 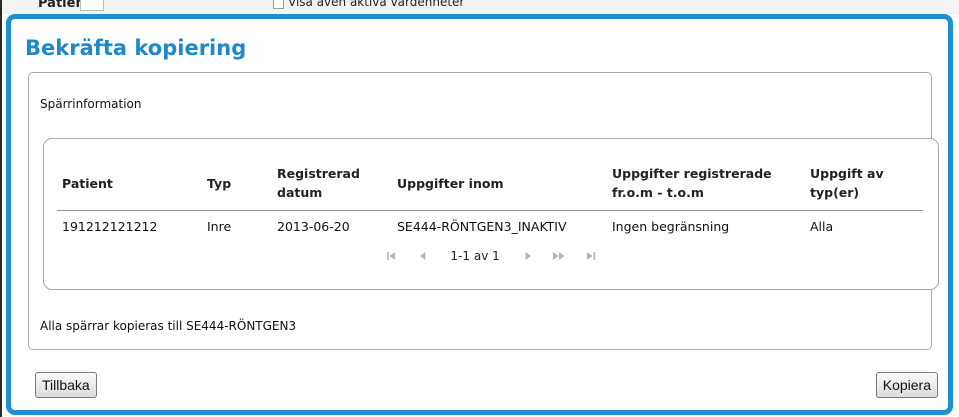 I want to click on last-page-icon, so click(x=591, y=256).